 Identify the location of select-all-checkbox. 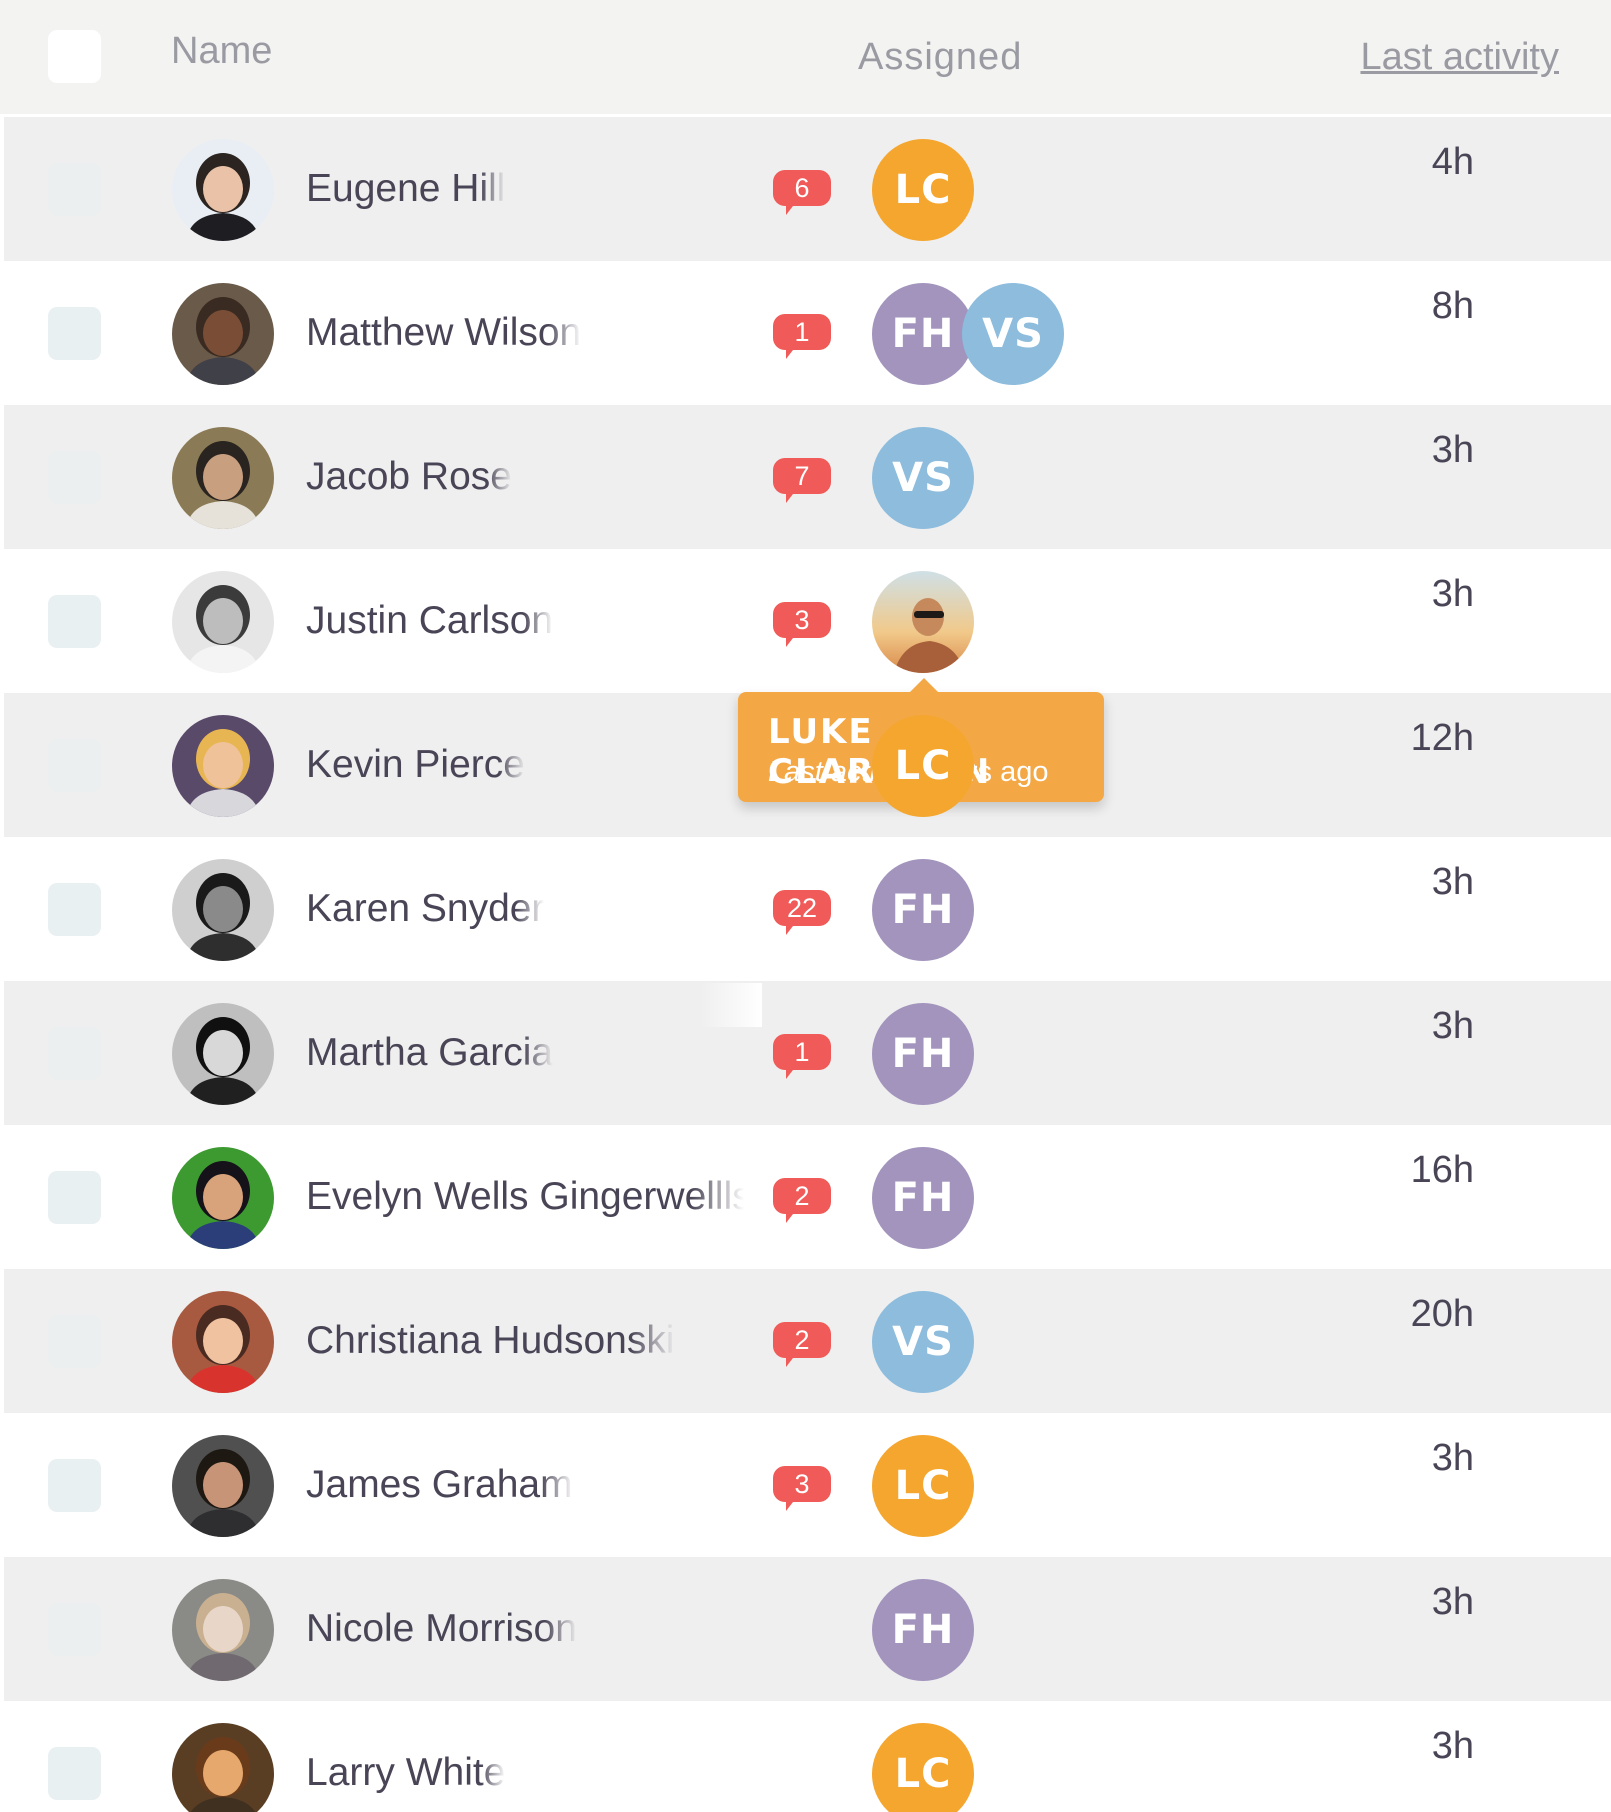
(74, 56).